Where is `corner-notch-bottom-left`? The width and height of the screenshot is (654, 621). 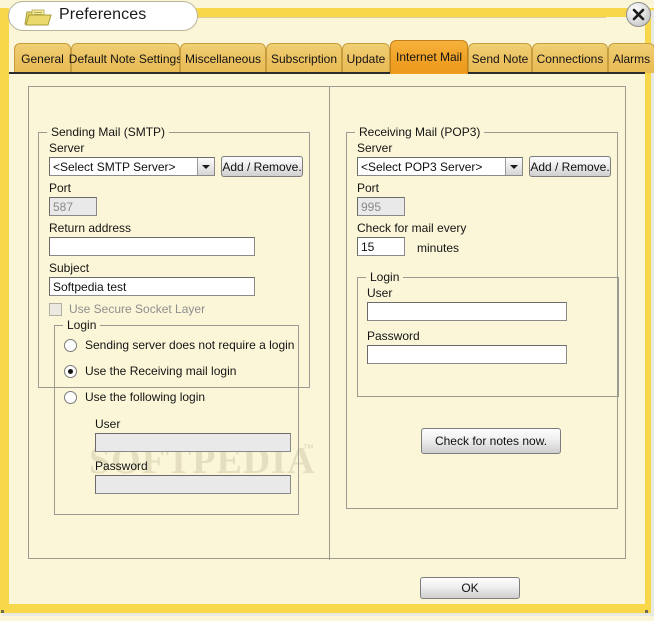 corner-notch-bottom-left is located at coordinates (2, 611).